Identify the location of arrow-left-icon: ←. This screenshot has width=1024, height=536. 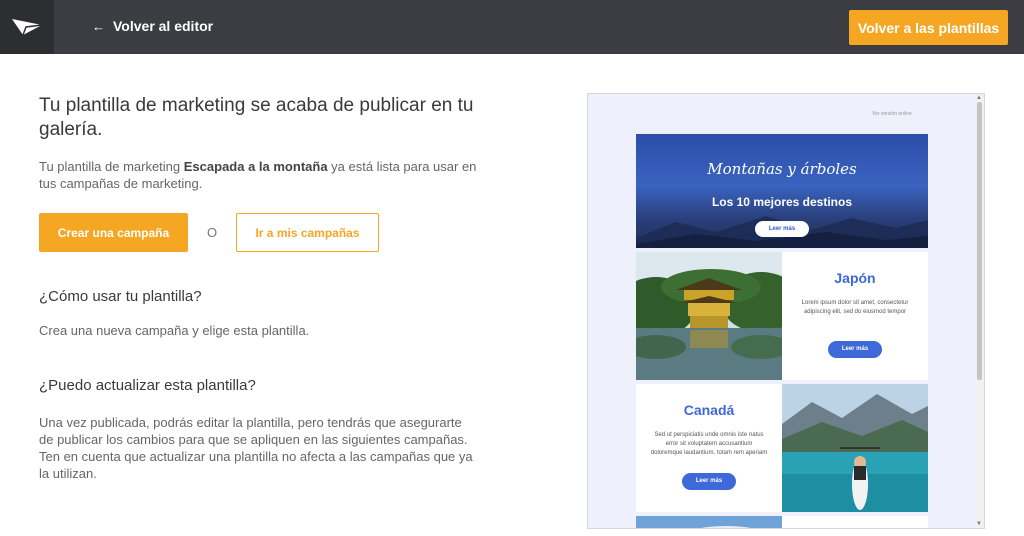
(98, 26).